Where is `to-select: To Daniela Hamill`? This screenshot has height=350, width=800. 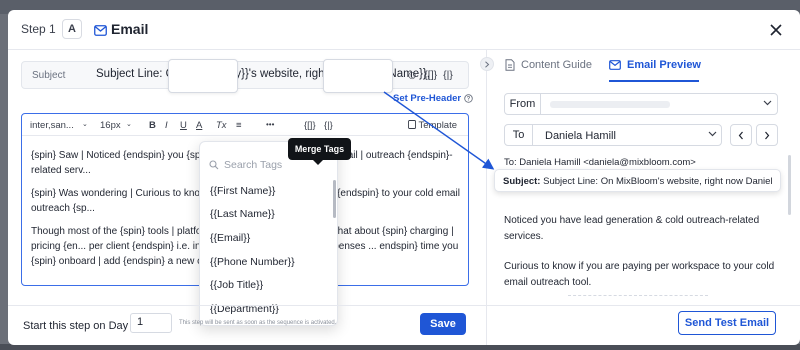 to-select: To Daniela Hamill is located at coordinates (613, 135).